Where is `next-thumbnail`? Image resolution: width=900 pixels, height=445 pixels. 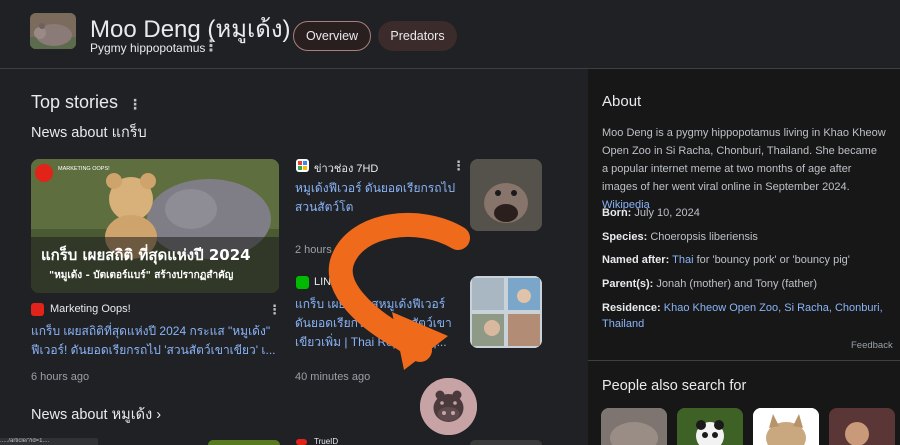
next-thumbnail is located at coordinates (506, 442).